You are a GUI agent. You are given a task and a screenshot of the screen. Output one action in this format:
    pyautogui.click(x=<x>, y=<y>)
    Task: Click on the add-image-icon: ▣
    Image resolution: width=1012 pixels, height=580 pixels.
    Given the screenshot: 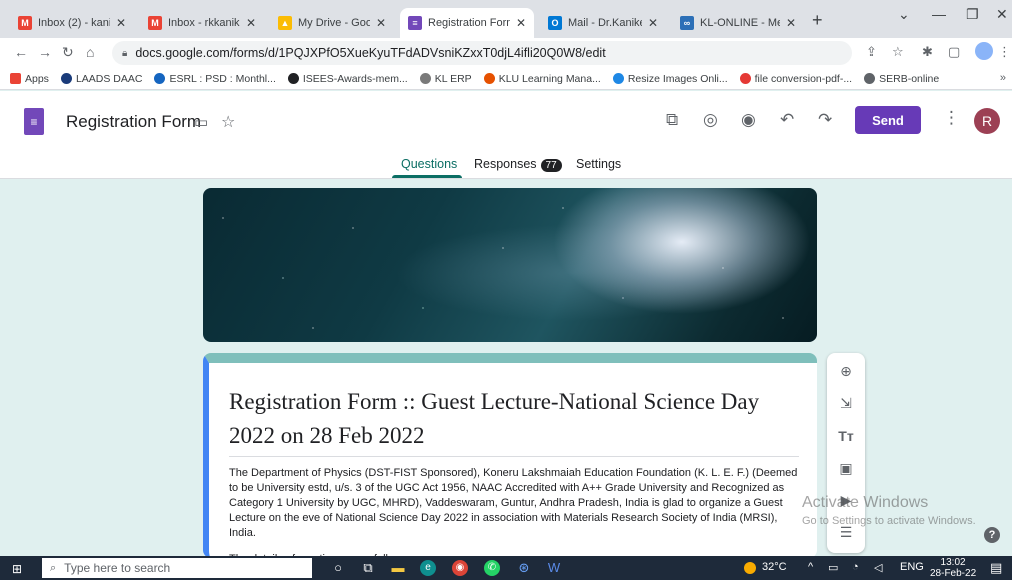 What is the action you would take?
    pyautogui.click(x=846, y=468)
    